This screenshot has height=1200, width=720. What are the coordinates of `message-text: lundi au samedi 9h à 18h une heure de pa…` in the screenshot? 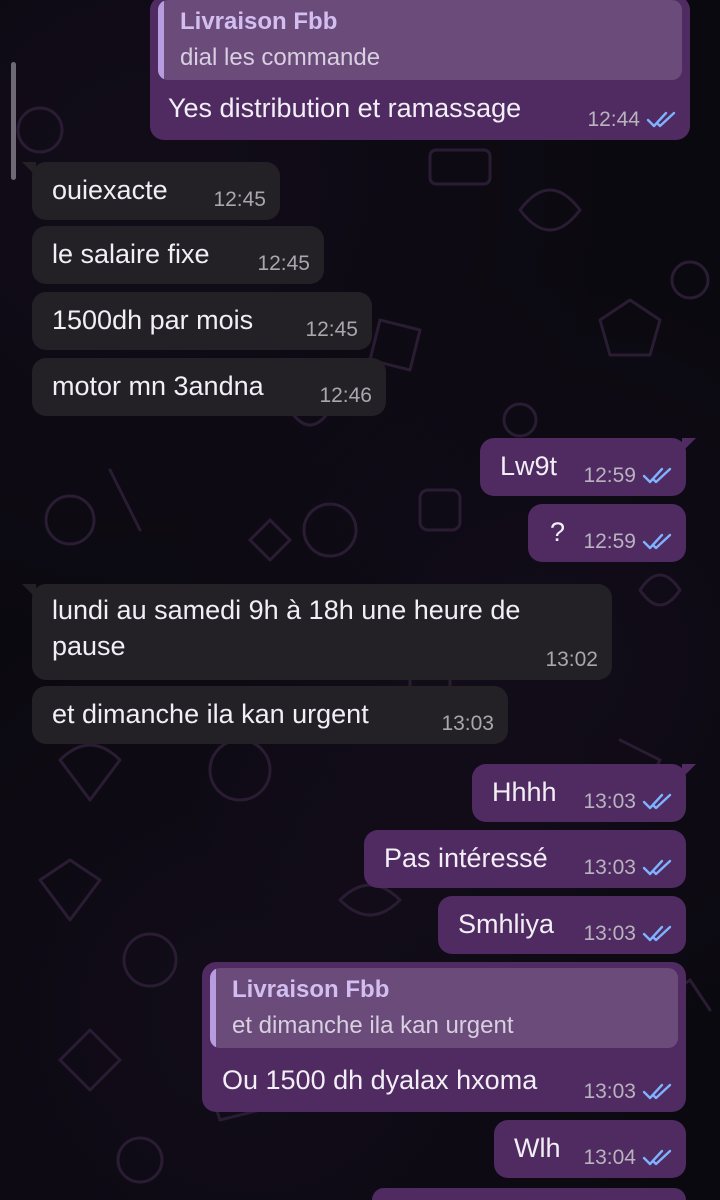 It's located at (286, 628).